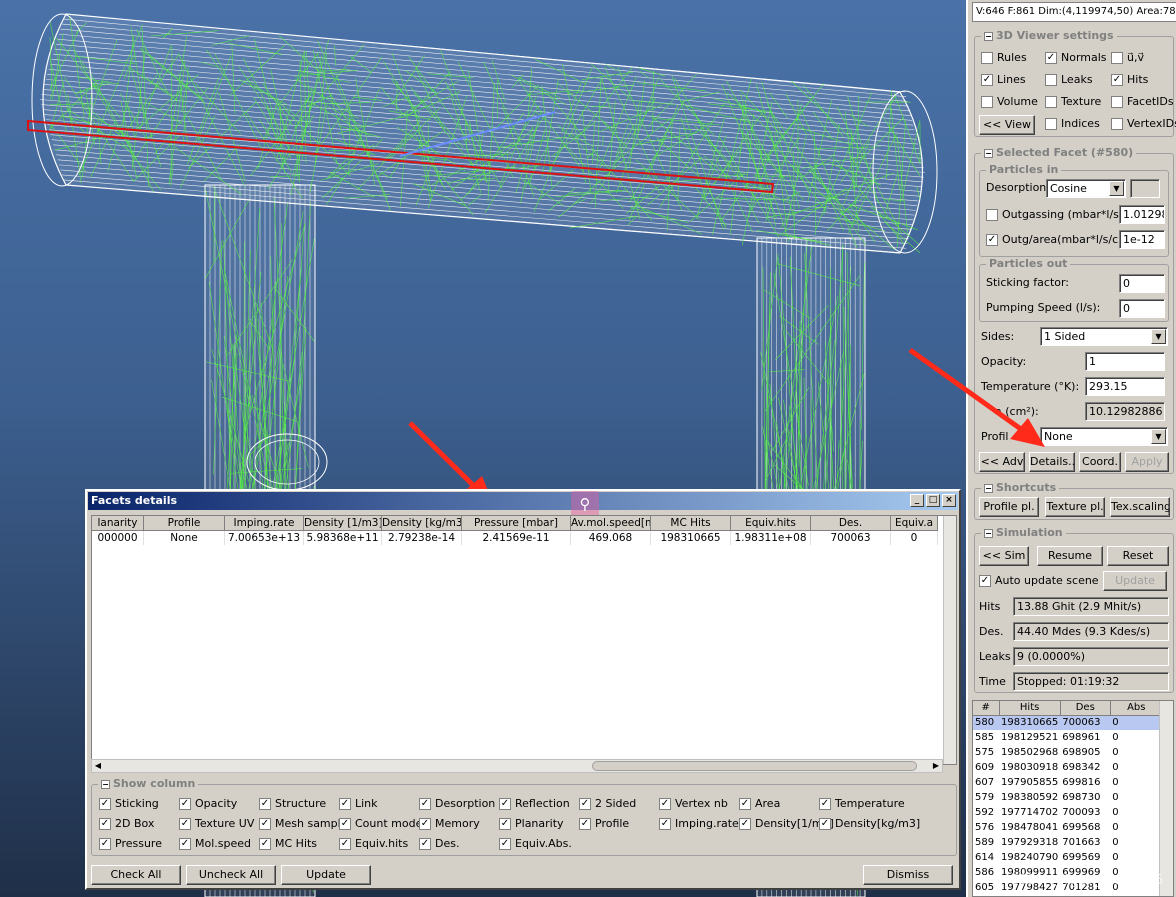  I want to click on viewer-setting-checkbox: ✓ Normals, so click(1076, 57).